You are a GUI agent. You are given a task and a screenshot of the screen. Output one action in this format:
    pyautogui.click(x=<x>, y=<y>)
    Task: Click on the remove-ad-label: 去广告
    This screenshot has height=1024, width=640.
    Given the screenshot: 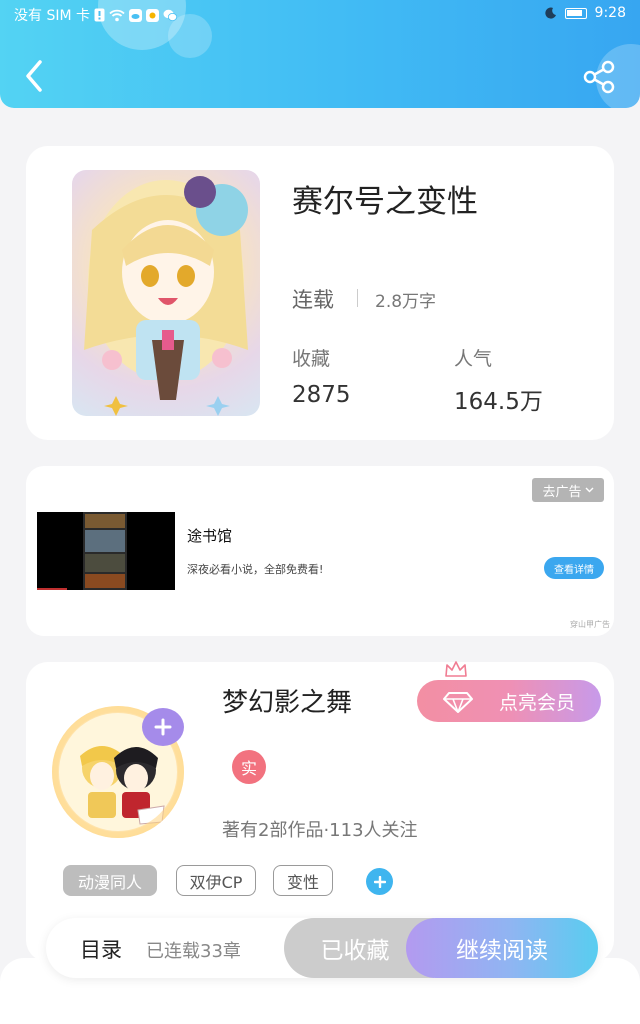 What is the action you would take?
    pyautogui.click(x=562, y=492)
    